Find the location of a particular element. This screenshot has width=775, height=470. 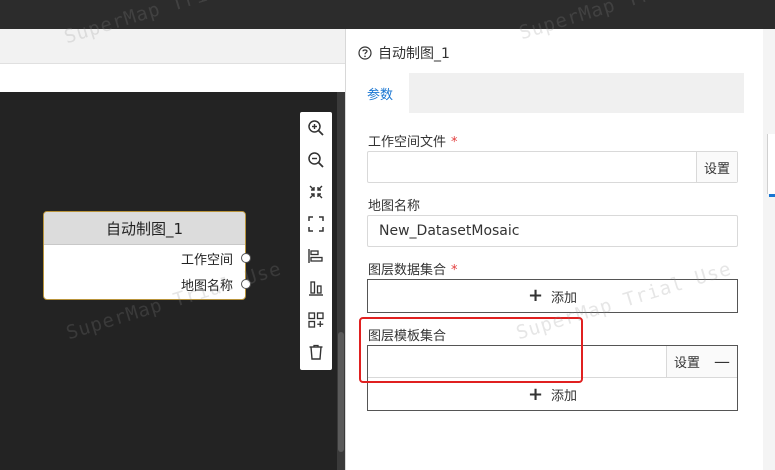

node-port-label: 地图名称 is located at coordinates (206, 286).